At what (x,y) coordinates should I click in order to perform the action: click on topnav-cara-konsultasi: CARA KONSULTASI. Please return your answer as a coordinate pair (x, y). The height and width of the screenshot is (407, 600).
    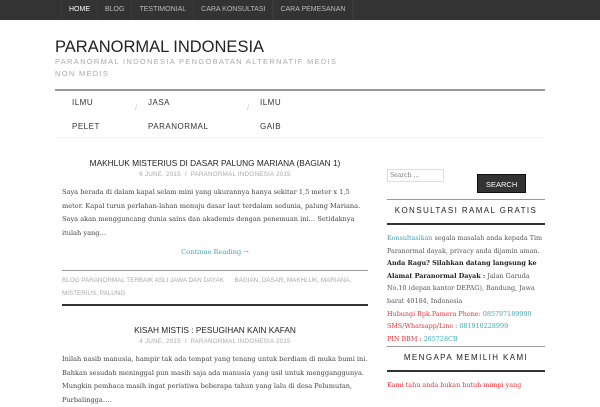
    Looking at the image, I should click on (234, 10).